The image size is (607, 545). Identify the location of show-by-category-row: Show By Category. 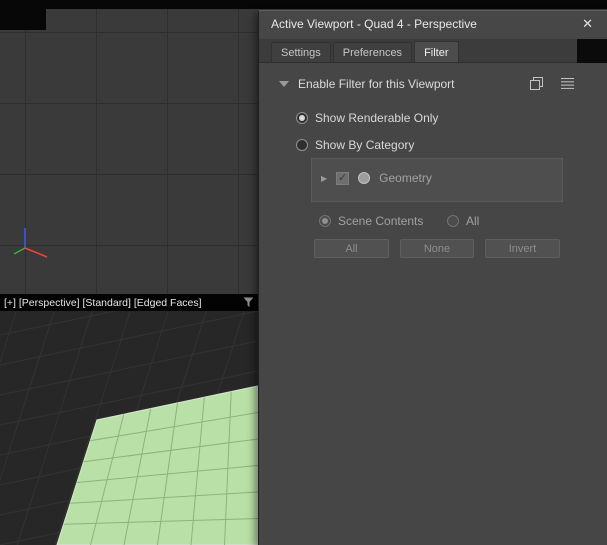
(355, 145).